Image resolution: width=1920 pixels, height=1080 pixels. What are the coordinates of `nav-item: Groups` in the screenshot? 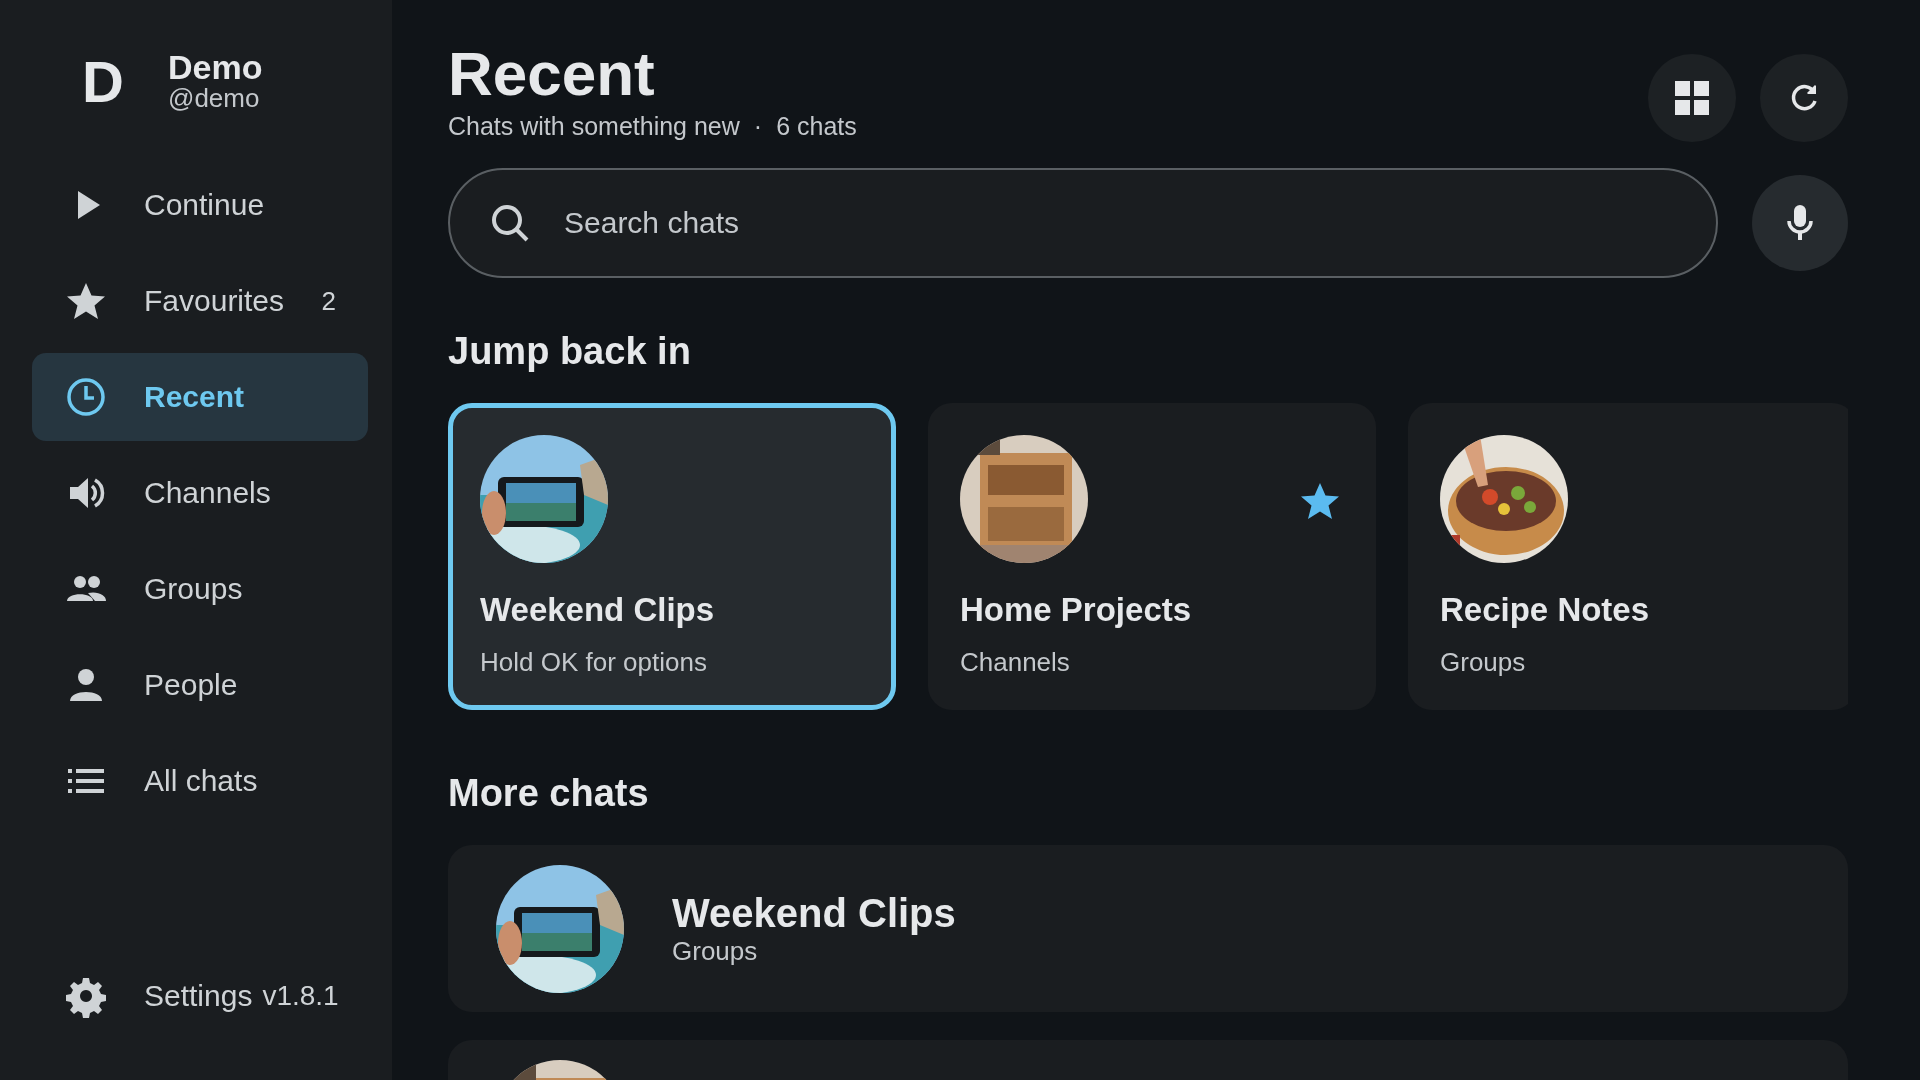 It's located at (200, 589).